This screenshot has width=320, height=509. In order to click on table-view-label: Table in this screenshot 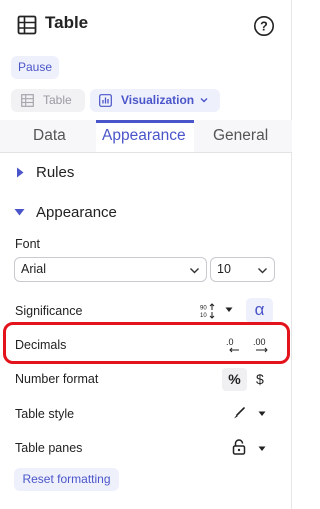, I will do `click(57, 100)`.